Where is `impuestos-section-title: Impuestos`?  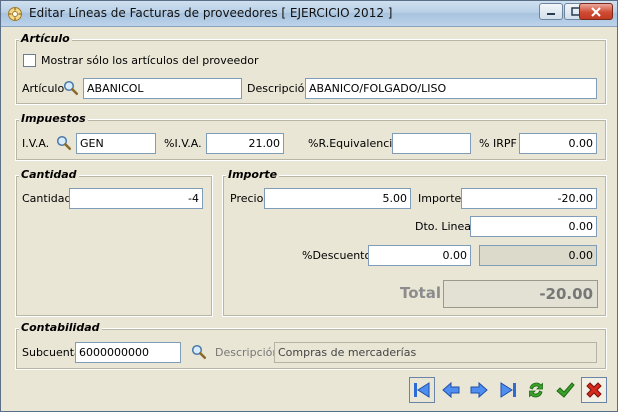
impuestos-section-title: Impuestos is located at coordinates (53, 118).